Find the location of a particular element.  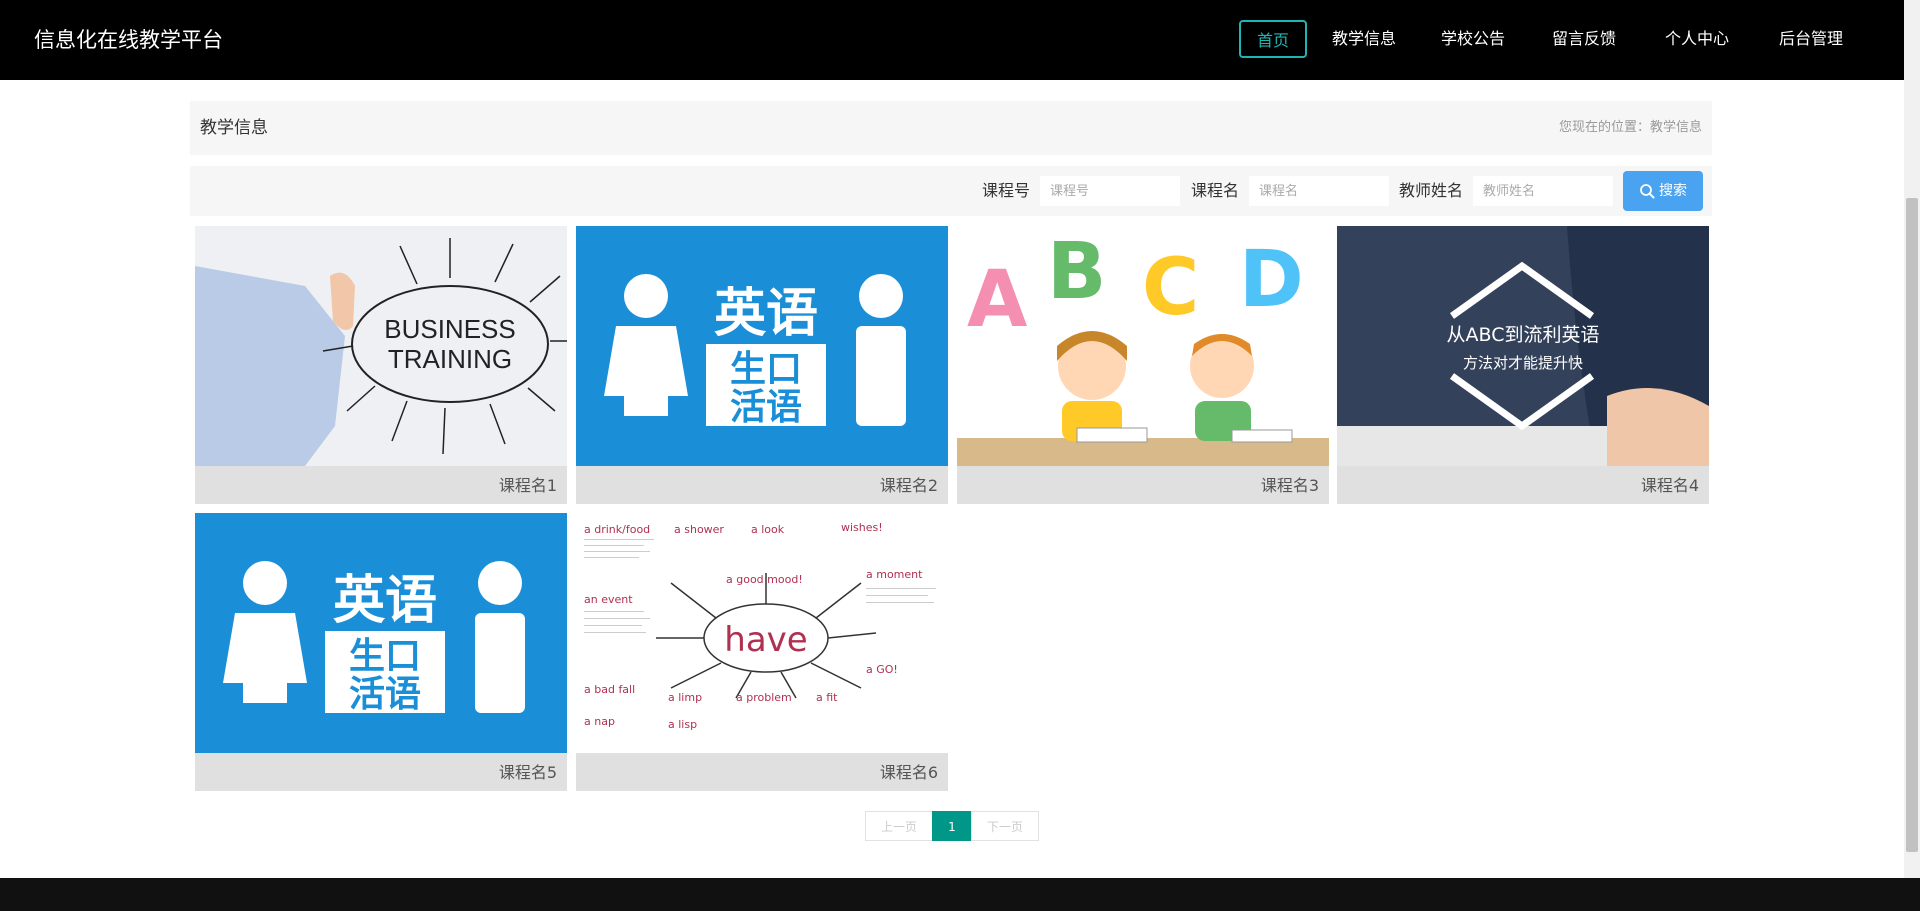

course-name: 课程名2 is located at coordinates (909, 484).